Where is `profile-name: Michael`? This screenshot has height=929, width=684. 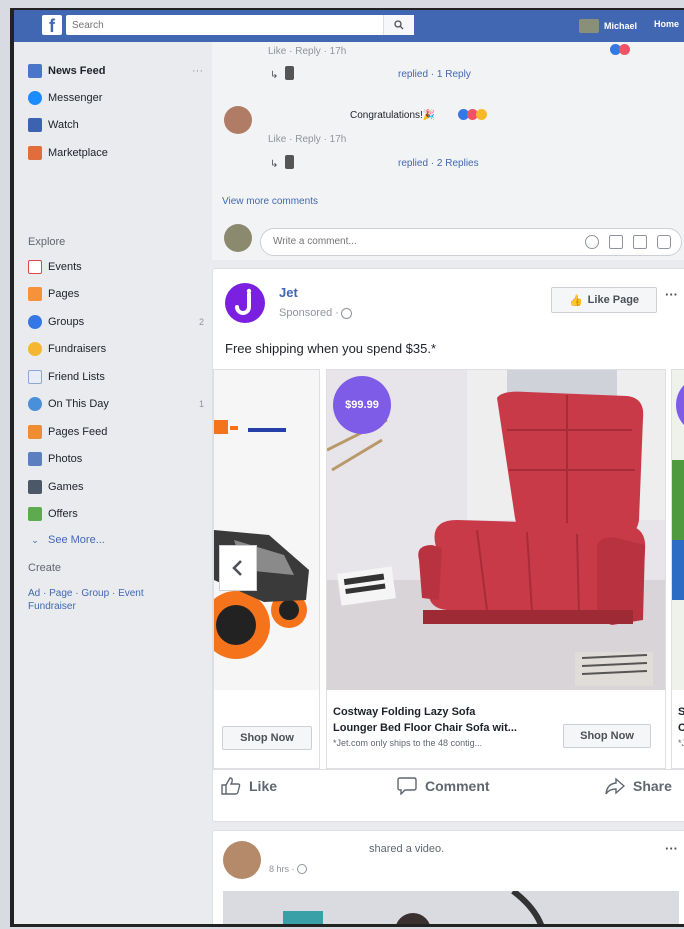 profile-name: Michael is located at coordinates (621, 26).